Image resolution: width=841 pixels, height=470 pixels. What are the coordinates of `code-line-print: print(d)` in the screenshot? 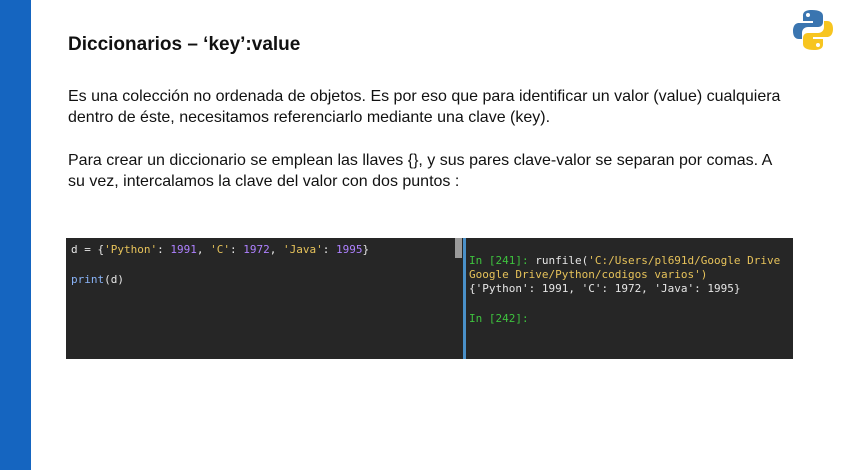 It's located at (97, 279).